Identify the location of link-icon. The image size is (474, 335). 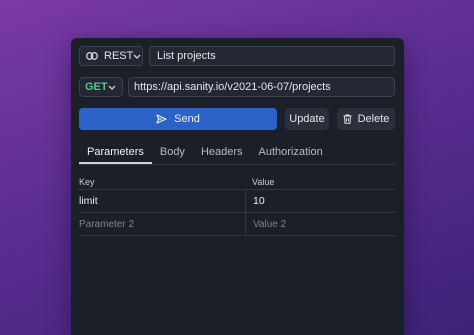
(92, 56).